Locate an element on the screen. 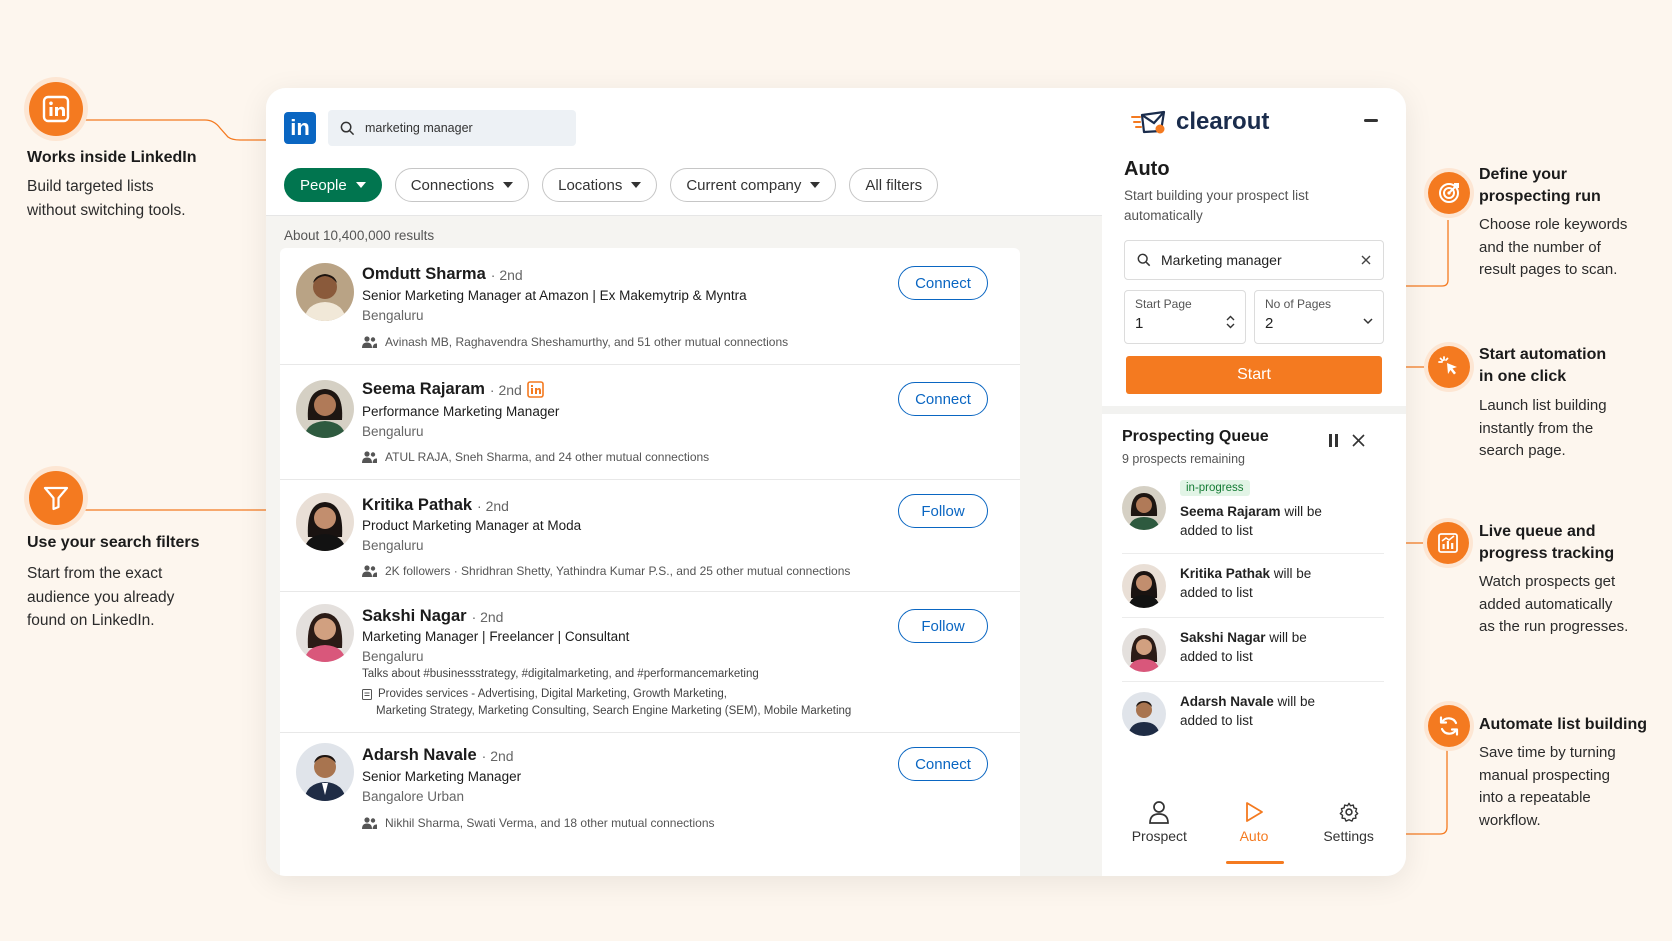 This screenshot has height=941, width=1672. tab-label: Auto is located at coordinates (1254, 836).